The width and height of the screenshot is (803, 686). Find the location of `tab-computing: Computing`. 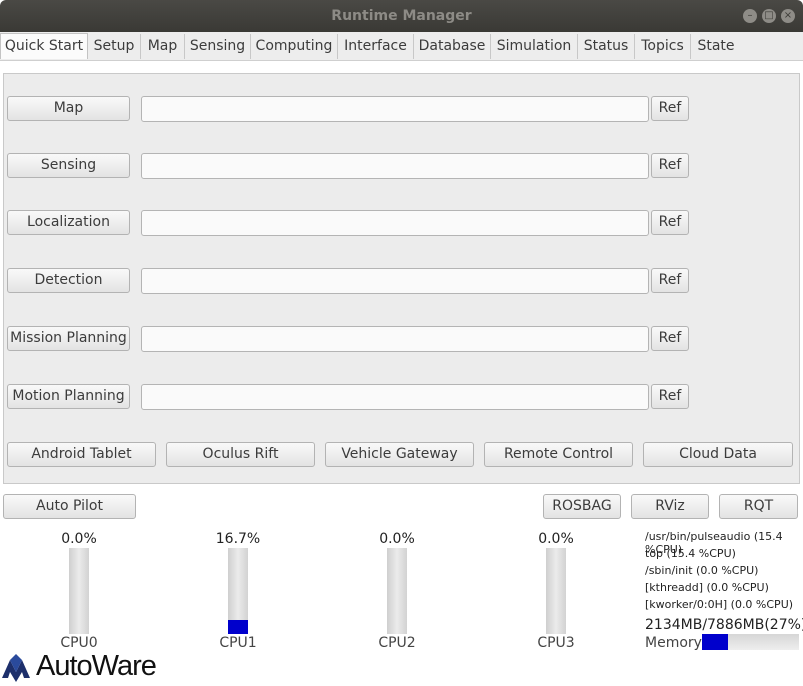

tab-computing: Computing is located at coordinates (294, 46).